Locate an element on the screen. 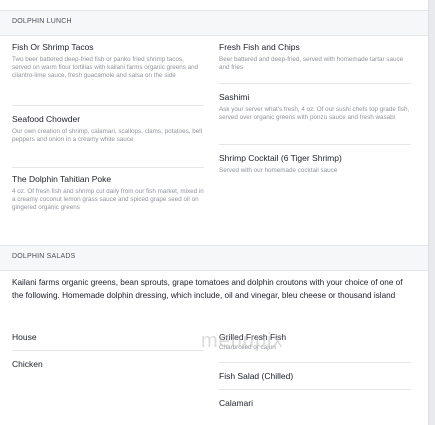 The height and width of the screenshot is (425, 435). menu-item: Chicken is located at coordinates (108, 364).